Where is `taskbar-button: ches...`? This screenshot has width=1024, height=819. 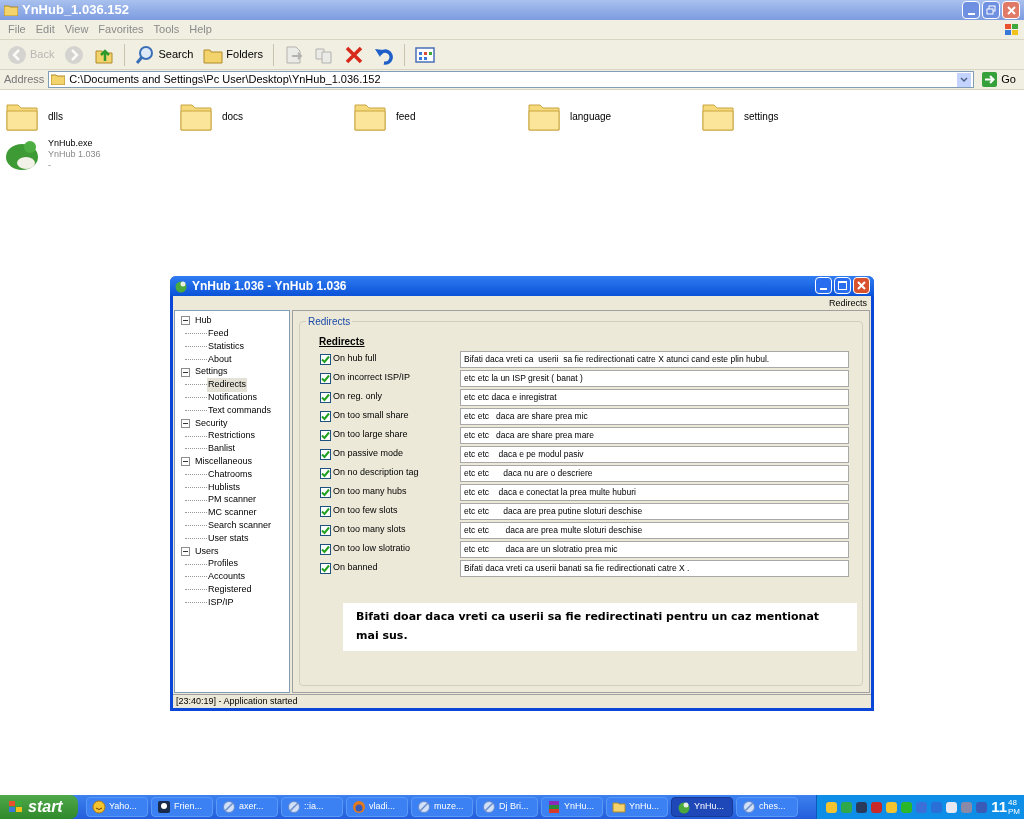 taskbar-button: ches... is located at coordinates (767, 807).